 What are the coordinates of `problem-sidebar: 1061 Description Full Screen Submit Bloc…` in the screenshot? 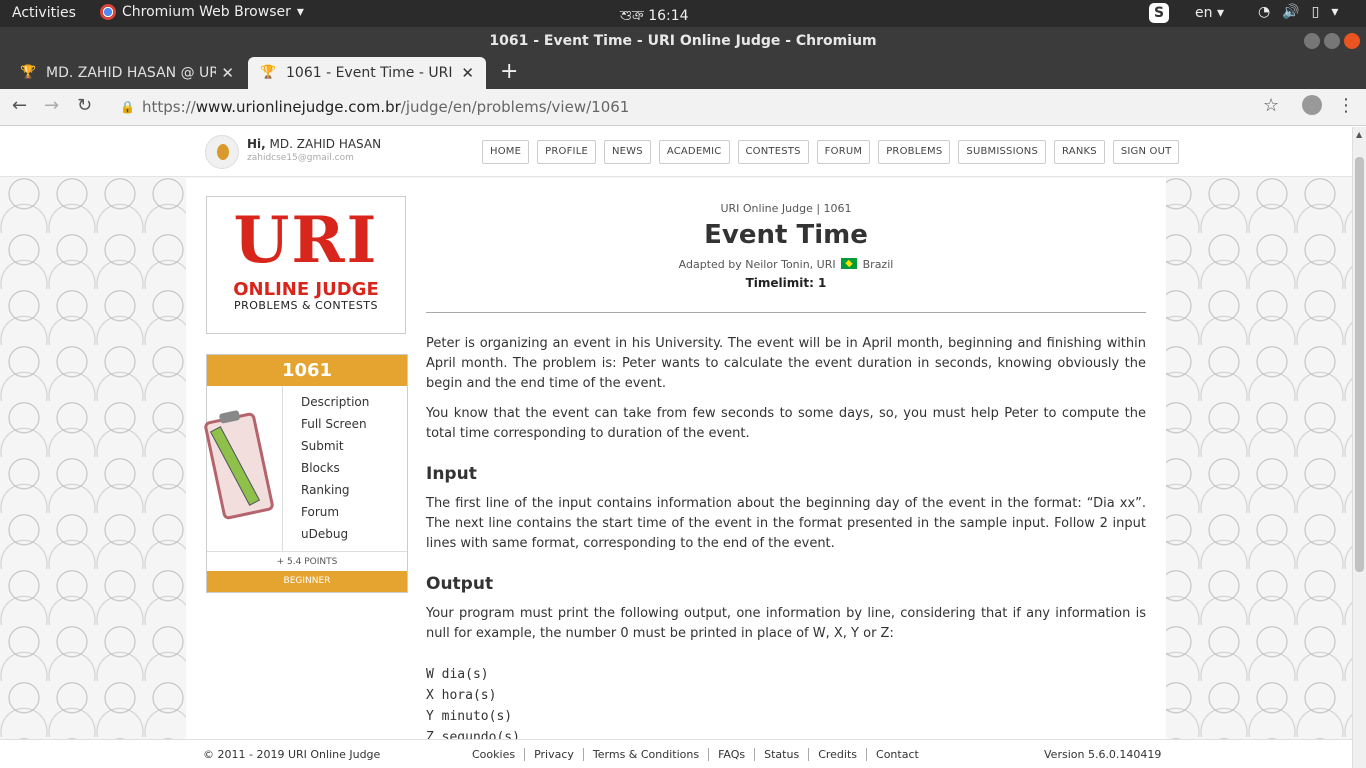 It's located at (305, 473).